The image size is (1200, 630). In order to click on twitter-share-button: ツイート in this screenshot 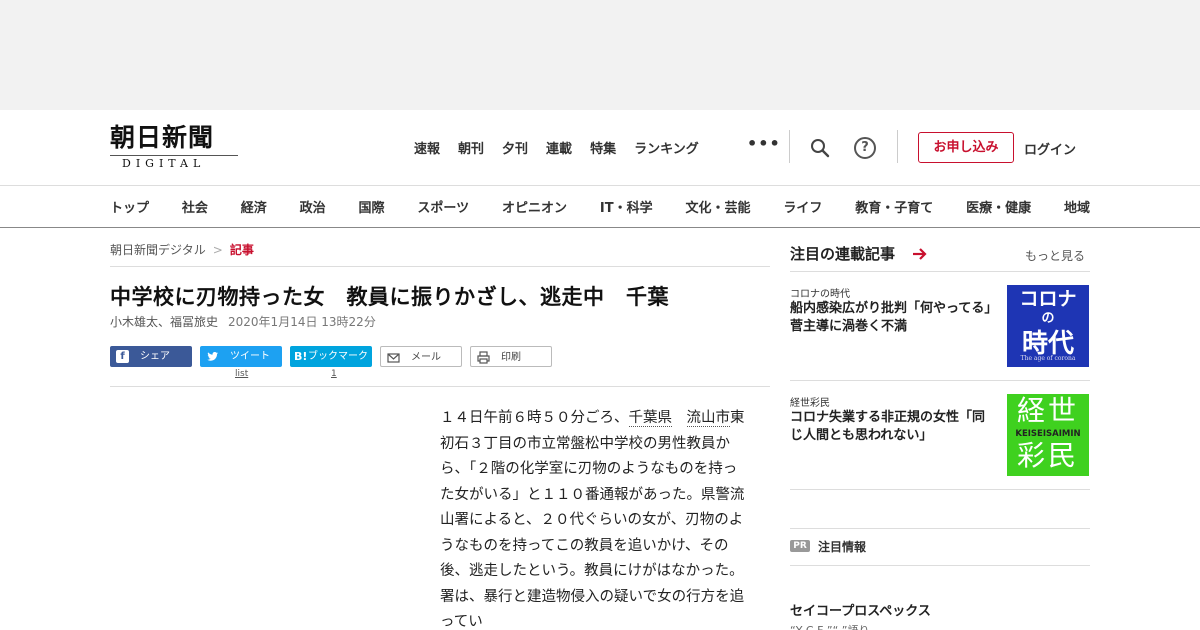, I will do `click(241, 356)`.